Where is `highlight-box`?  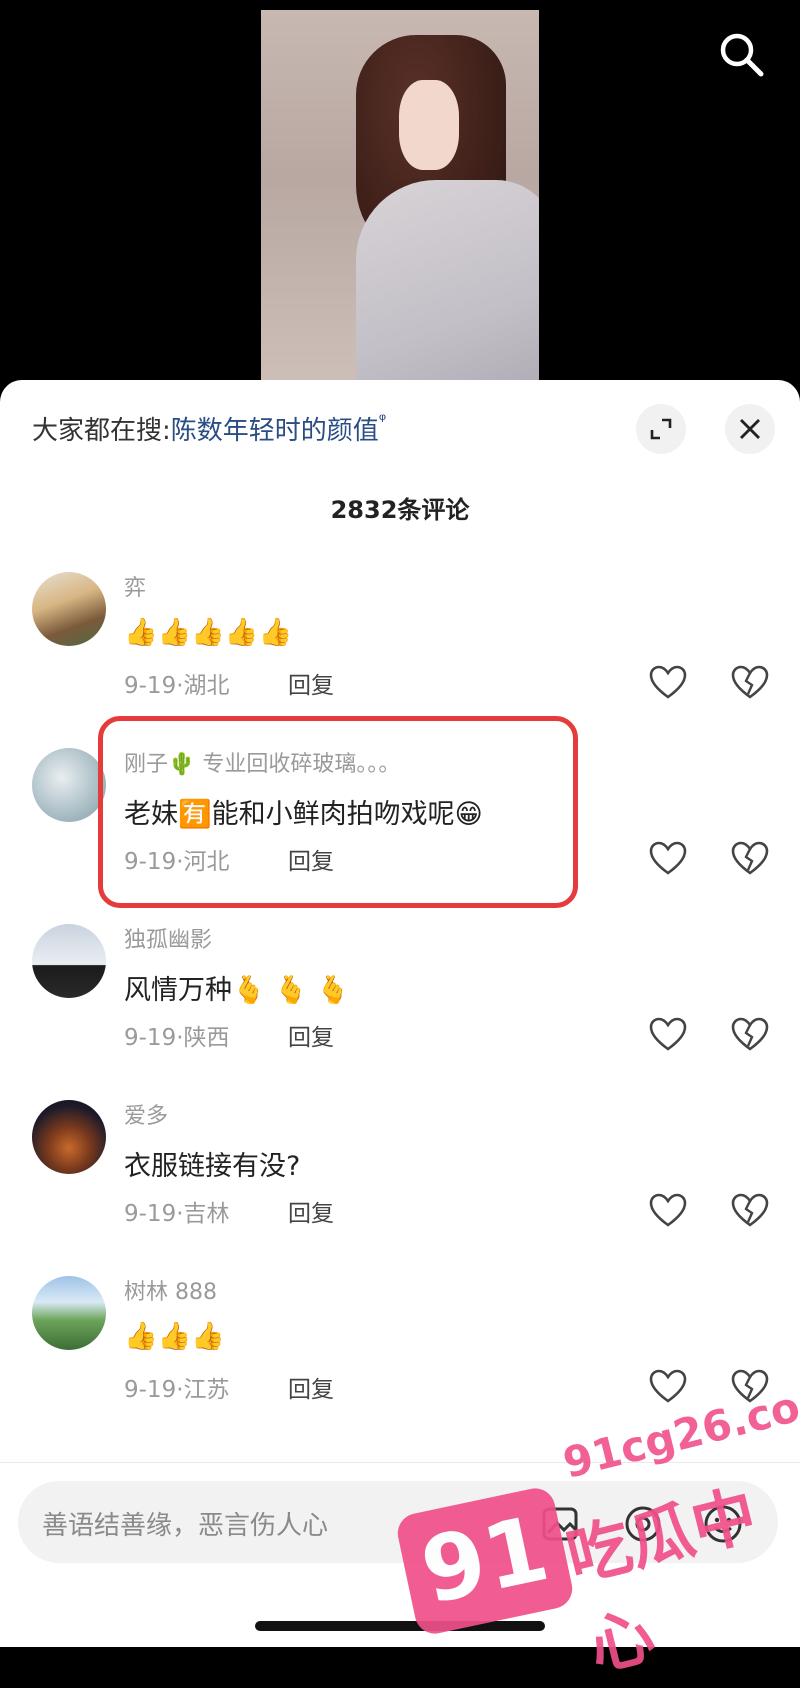
highlight-box is located at coordinates (338, 812).